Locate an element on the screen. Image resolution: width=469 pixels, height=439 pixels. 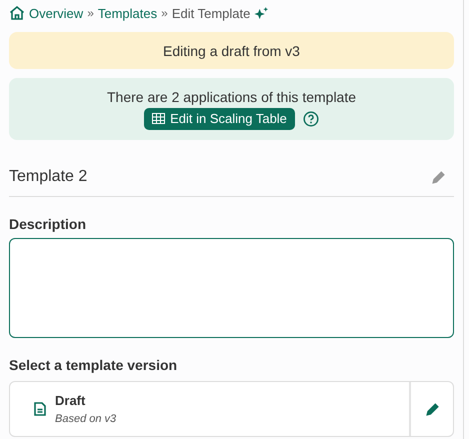
help-icon is located at coordinates (310, 118).